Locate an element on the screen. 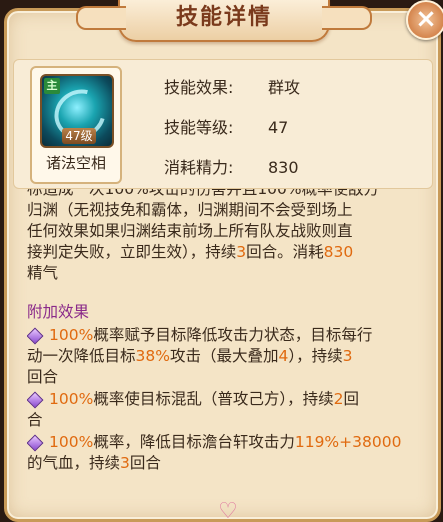 This screenshot has width=443, height=522. level-value: 47 is located at coordinates (278, 127).